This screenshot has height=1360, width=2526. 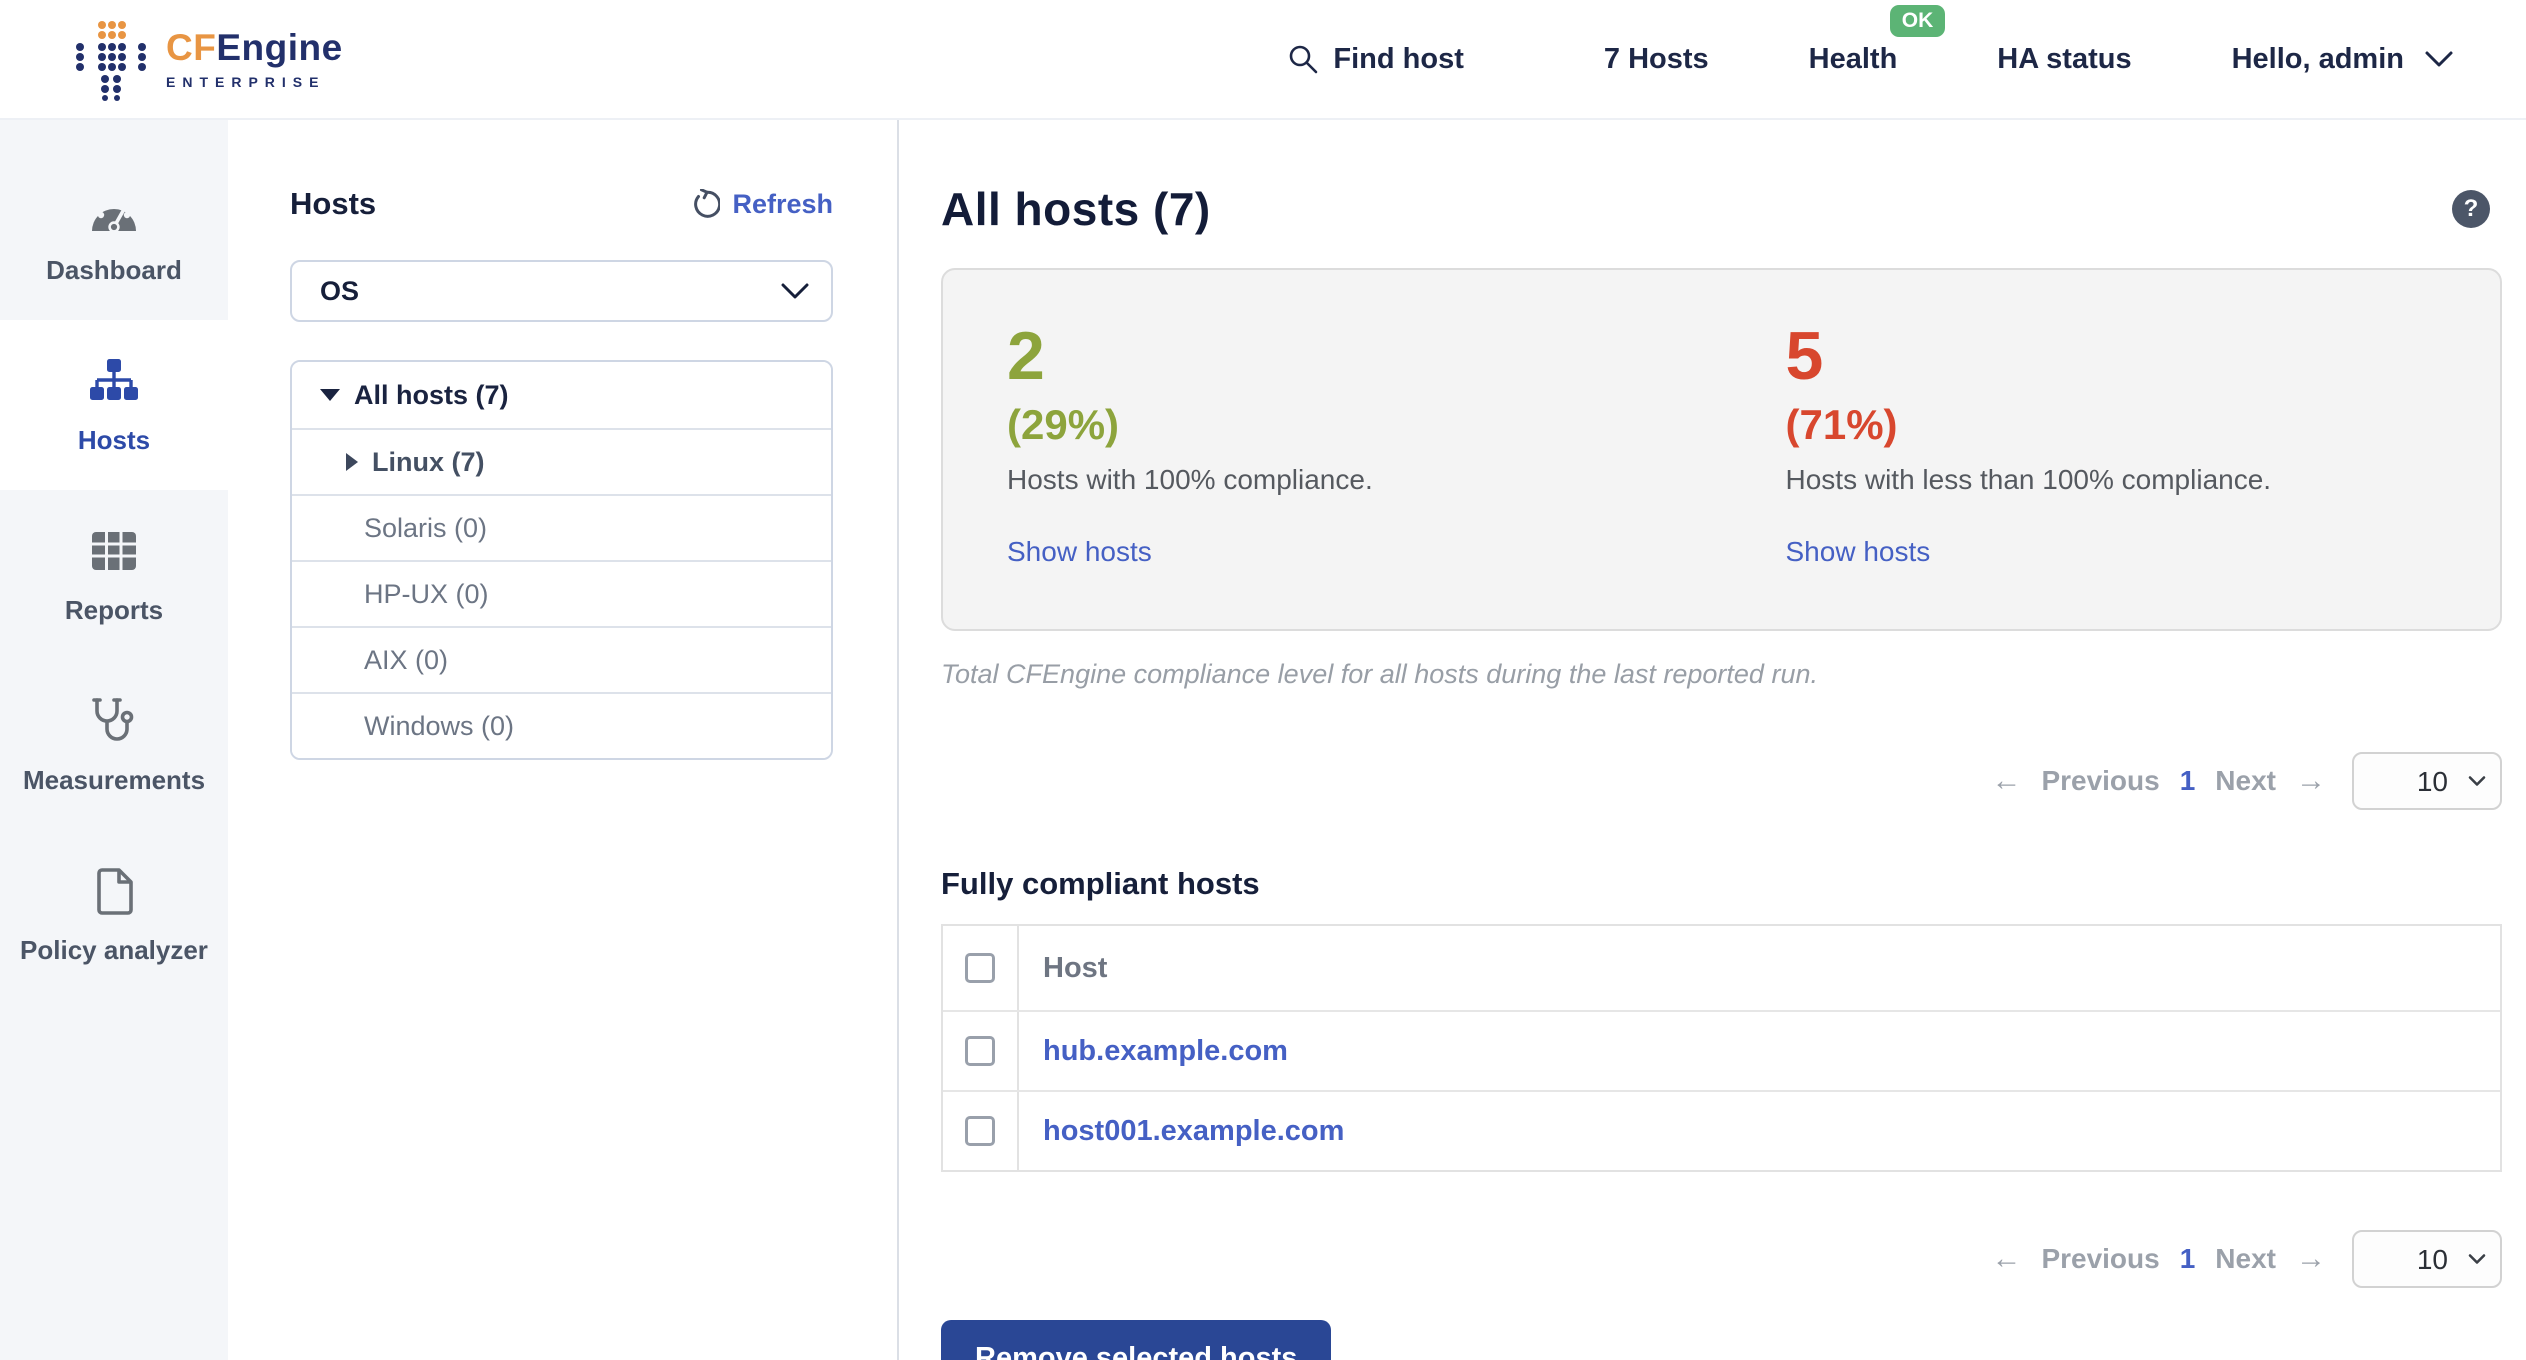 What do you see at coordinates (114, 439) in the screenshot?
I see `sidebar-item-label: Hosts` at bounding box center [114, 439].